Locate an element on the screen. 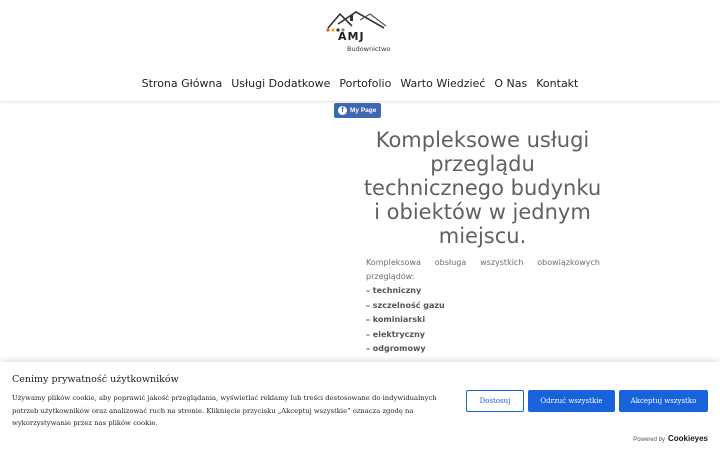 This screenshot has width=720, height=450. service-item: – elektryczny is located at coordinates (395, 334).